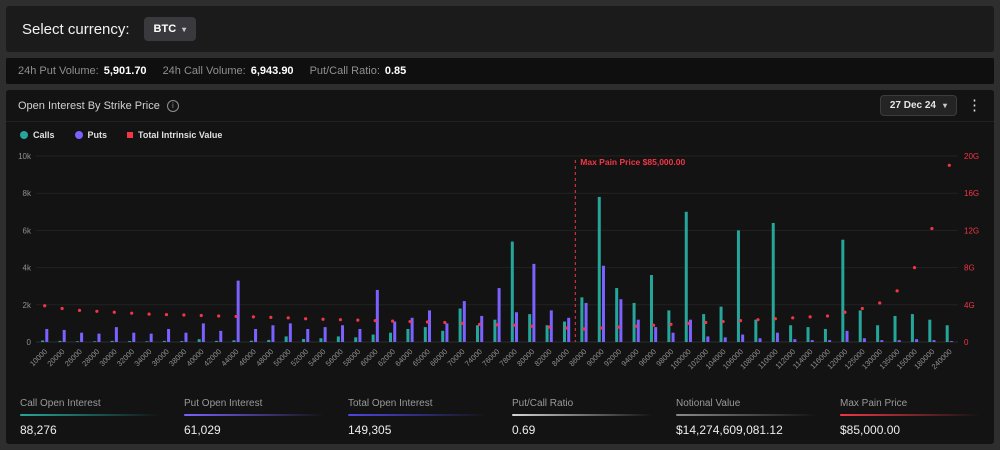 The image size is (1000, 450). What do you see at coordinates (25, 156) in the screenshot?
I see `left-axis-tick: 10k` at bounding box center [25, 156].